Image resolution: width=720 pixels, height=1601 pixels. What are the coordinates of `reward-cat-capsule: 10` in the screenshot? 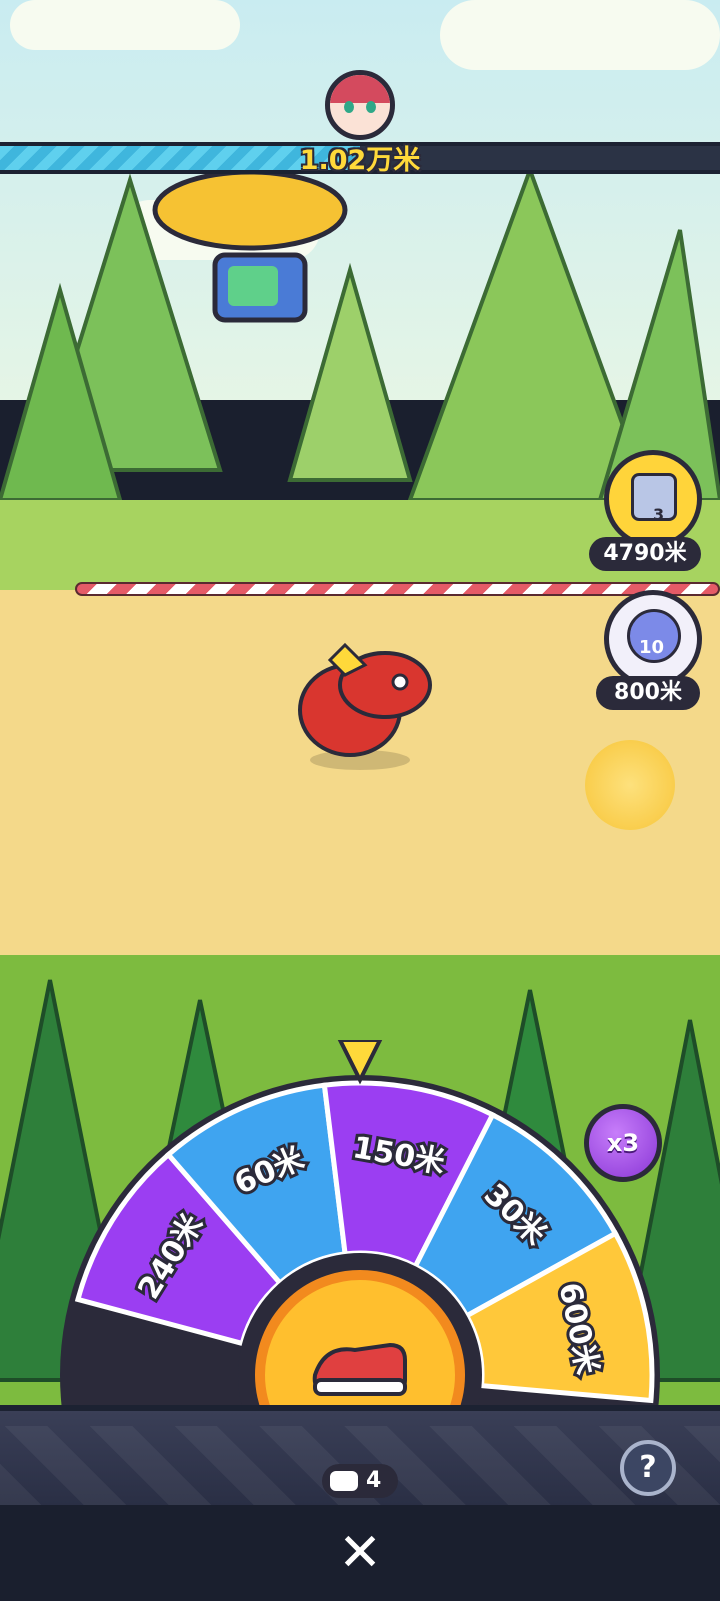 It's located at (653, 639).